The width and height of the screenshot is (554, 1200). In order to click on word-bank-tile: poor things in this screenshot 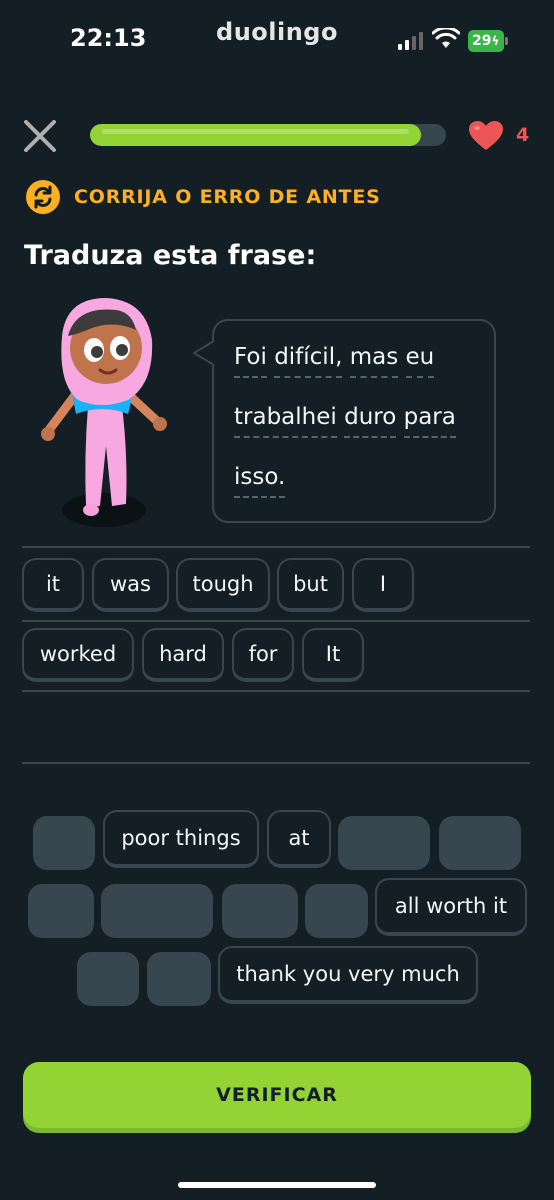, I will do `click(181, 839)`.